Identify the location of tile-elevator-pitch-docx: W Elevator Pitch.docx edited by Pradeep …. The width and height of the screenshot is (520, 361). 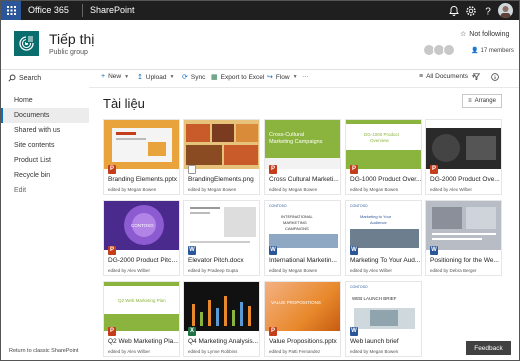
(221, 238).